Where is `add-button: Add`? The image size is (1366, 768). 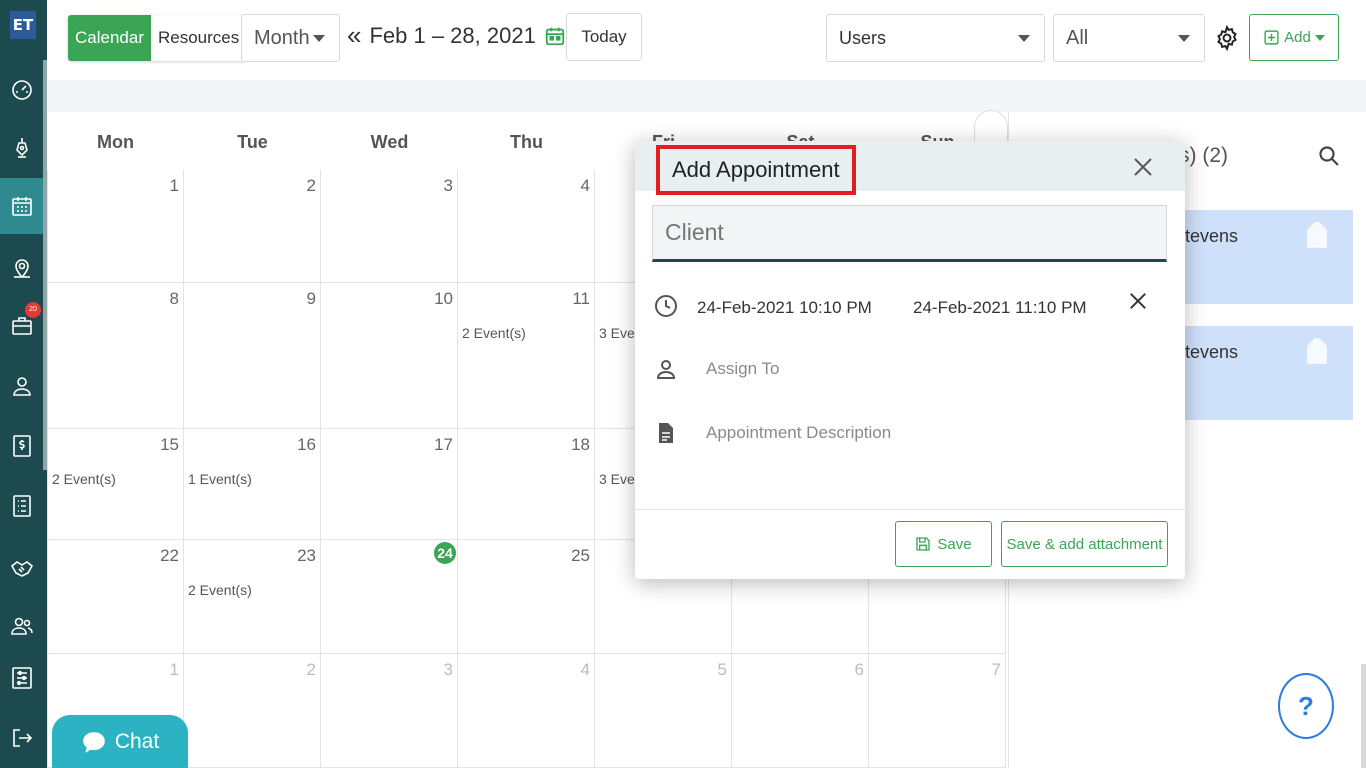 add-button: Add is located at coordinates (1294, 37).